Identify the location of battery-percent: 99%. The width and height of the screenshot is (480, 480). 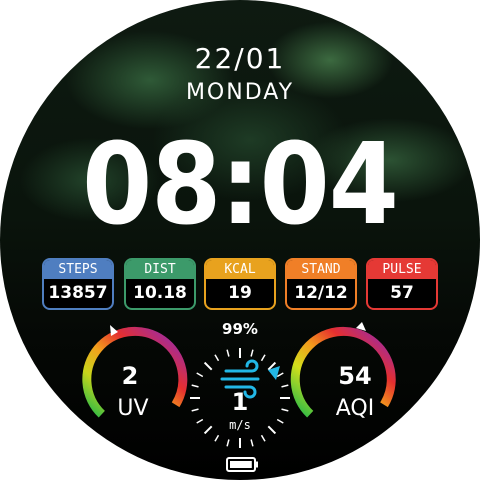
(240, 329).